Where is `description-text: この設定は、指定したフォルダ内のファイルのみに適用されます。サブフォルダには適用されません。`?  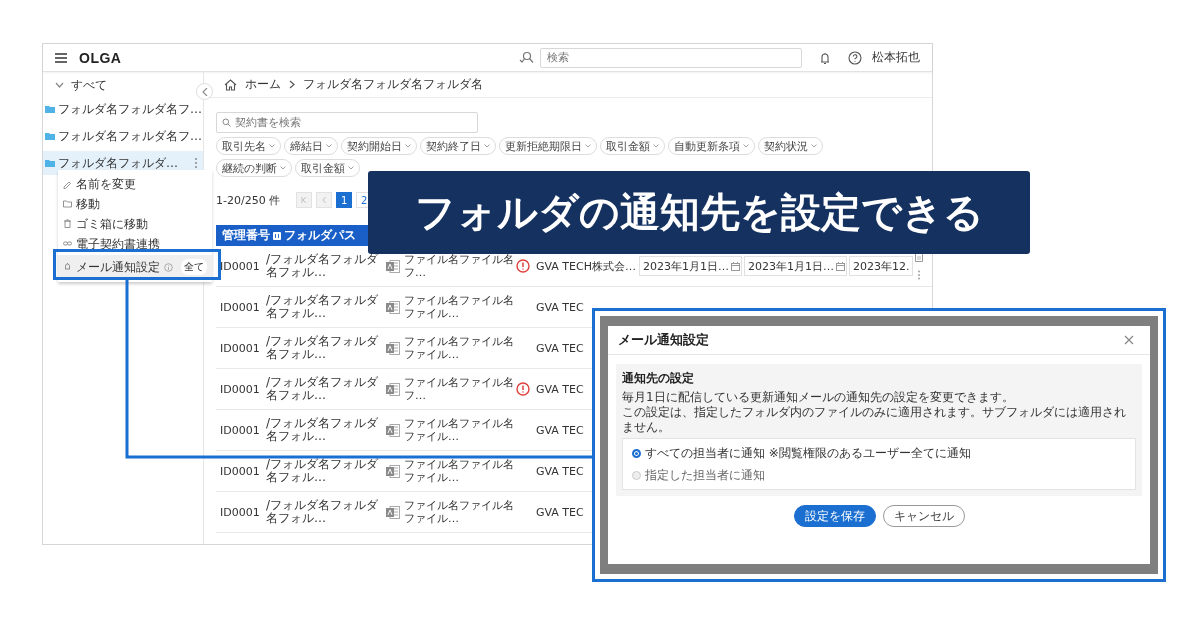
description-text: この設定は、指定したフォルダ内のファイルのみに適用されます。サブフォルダには適用されません。 is located at coordinates (874, 420).